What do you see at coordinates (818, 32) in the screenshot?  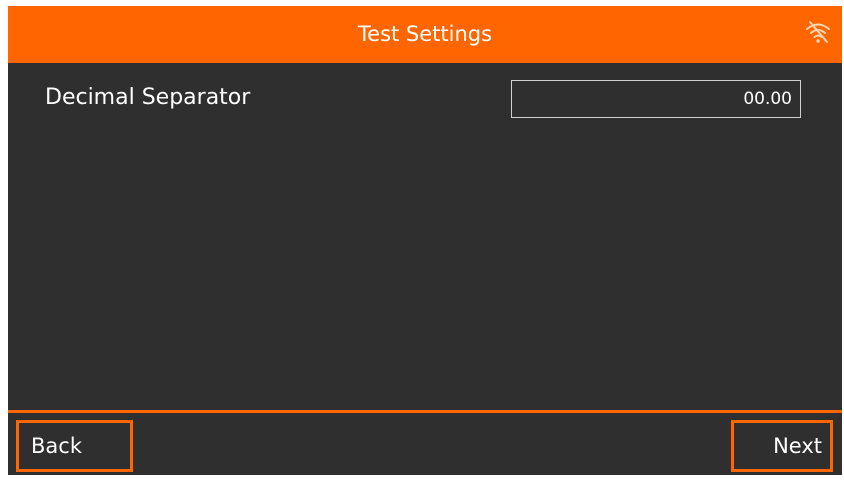 I see `wifi-off-icon` at bounding box center [818, 32].